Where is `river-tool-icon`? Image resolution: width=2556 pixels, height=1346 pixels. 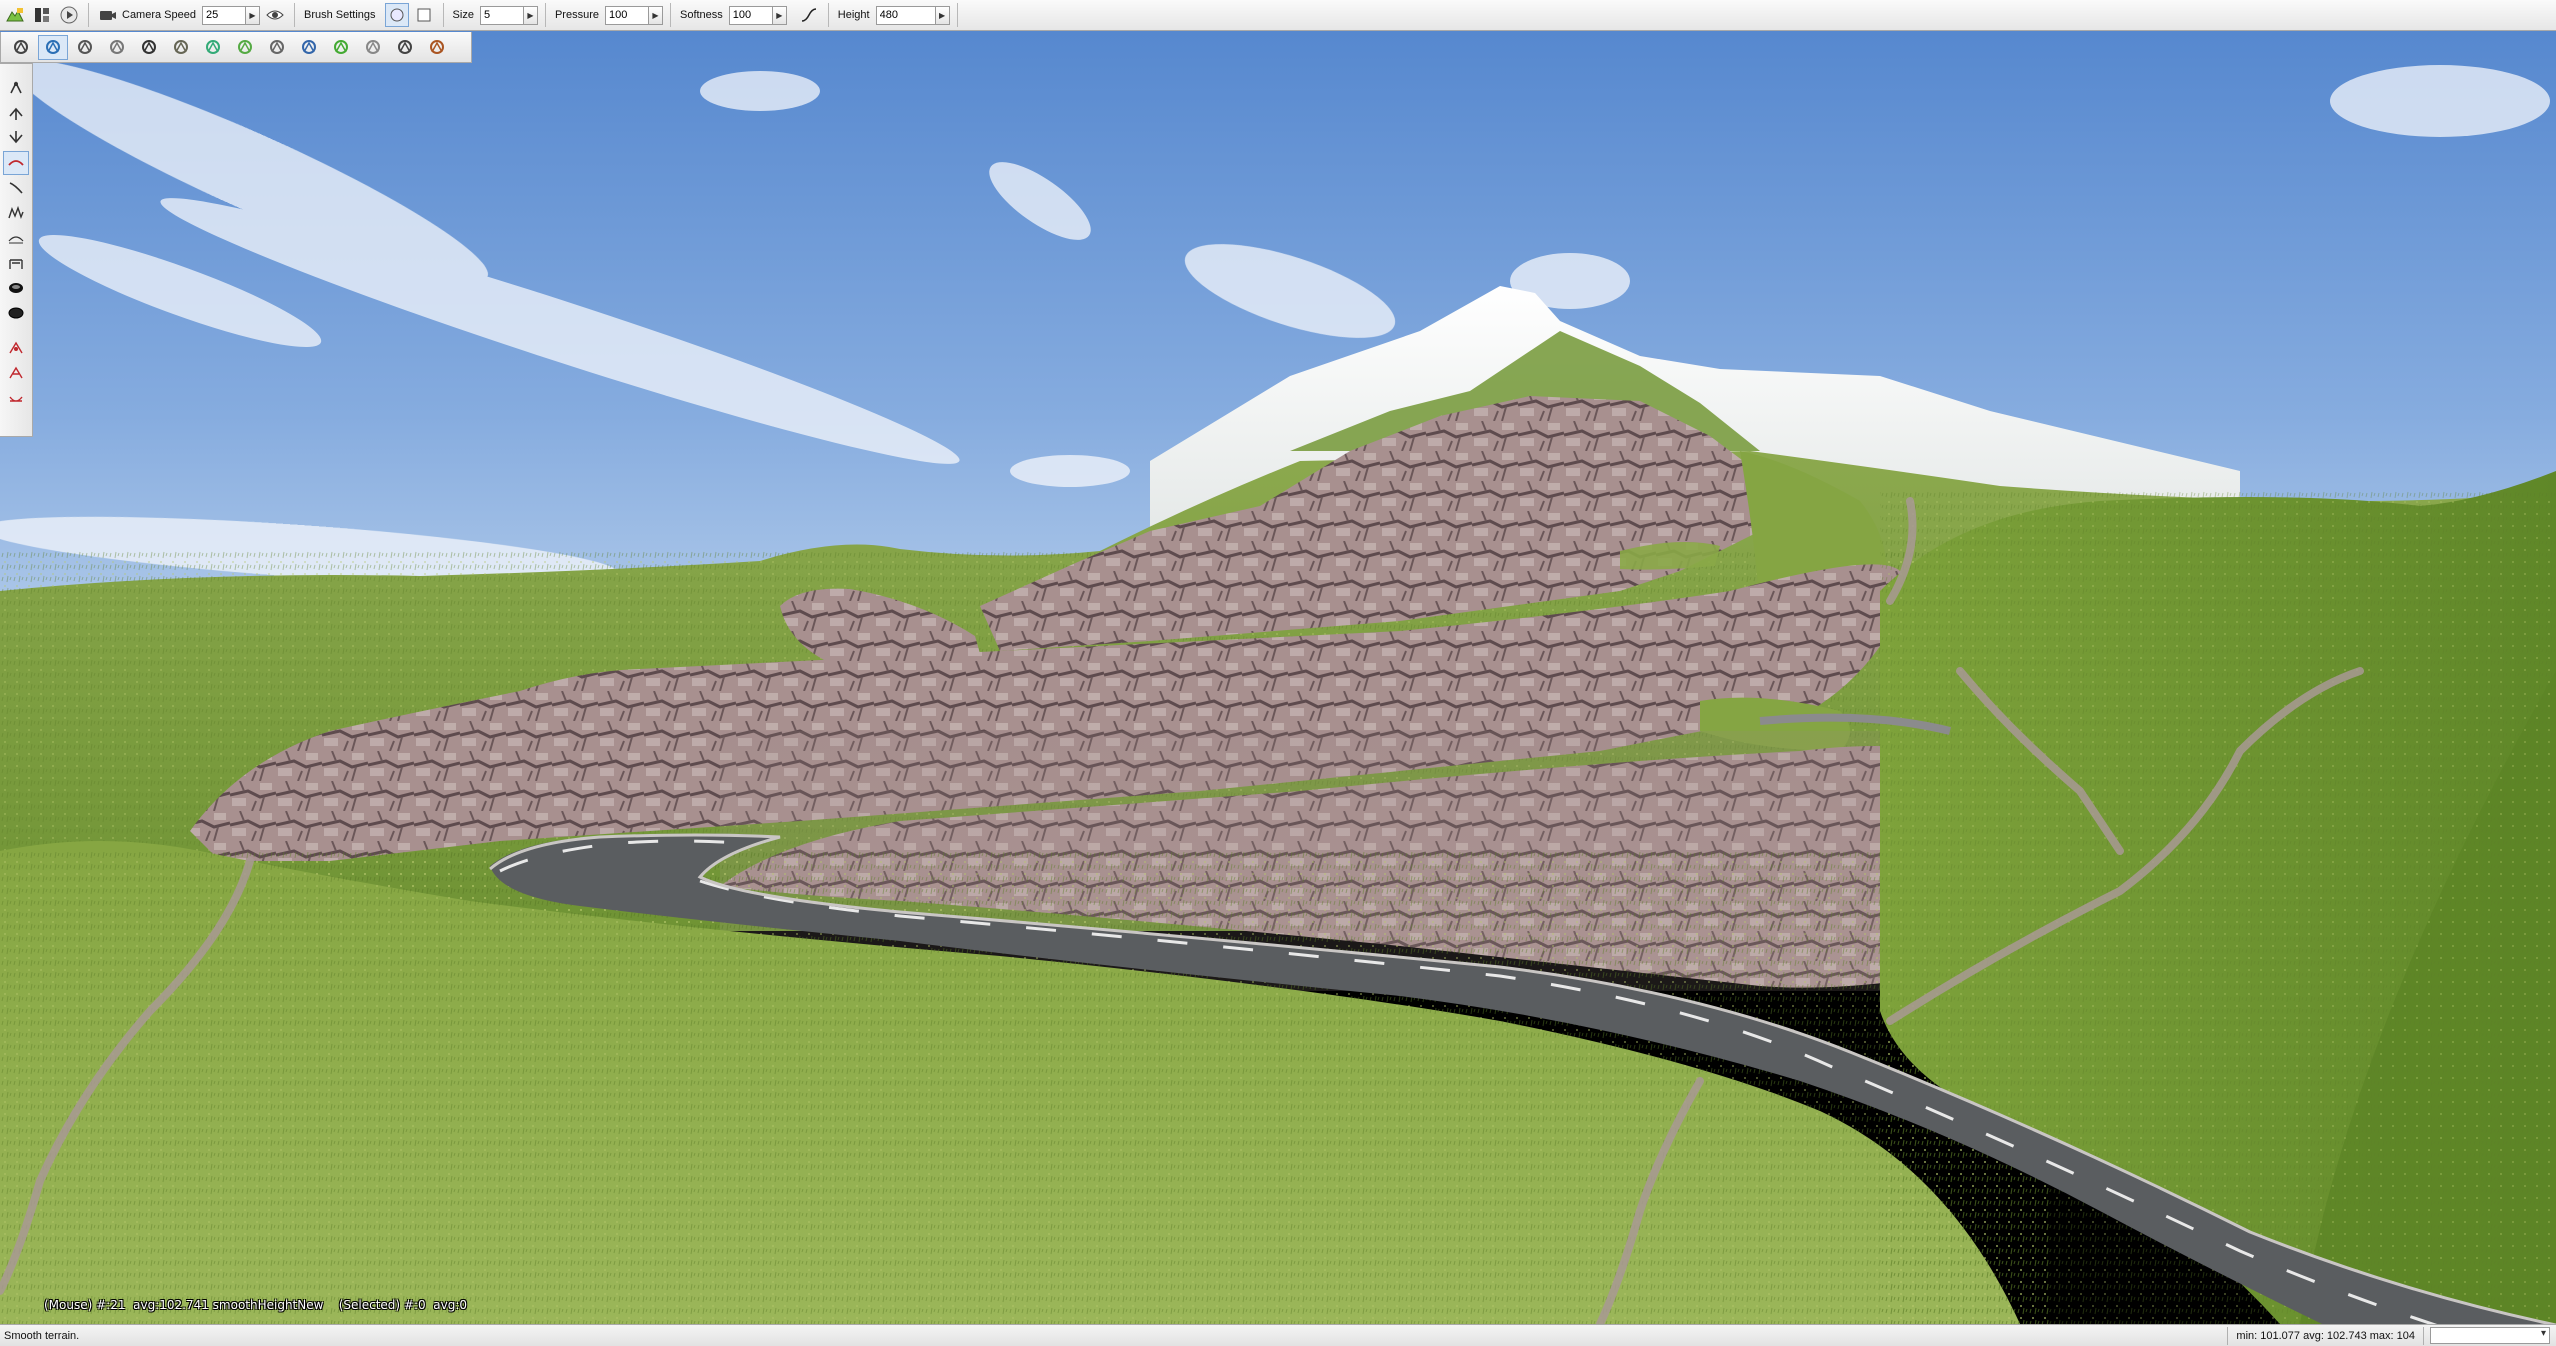 river-tool-icon is located at coordinates (309, 47).